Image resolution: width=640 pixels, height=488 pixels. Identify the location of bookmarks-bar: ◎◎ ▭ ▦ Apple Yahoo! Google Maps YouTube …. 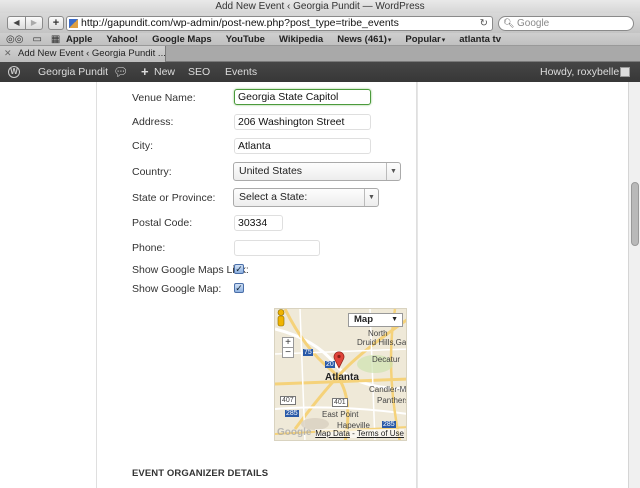
(320, 39).